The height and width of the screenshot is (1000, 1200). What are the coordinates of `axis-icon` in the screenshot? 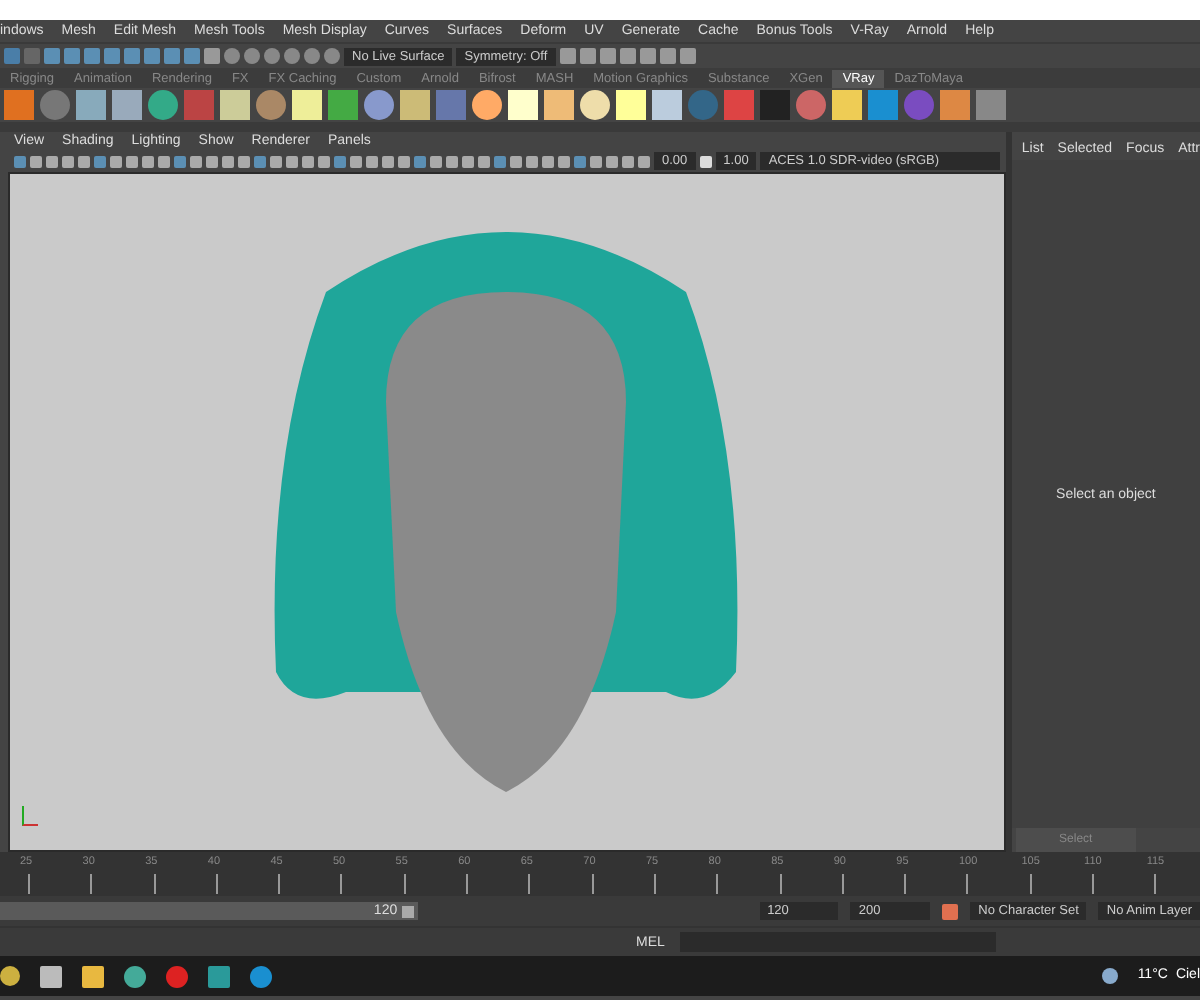 It's located at (30, 816).